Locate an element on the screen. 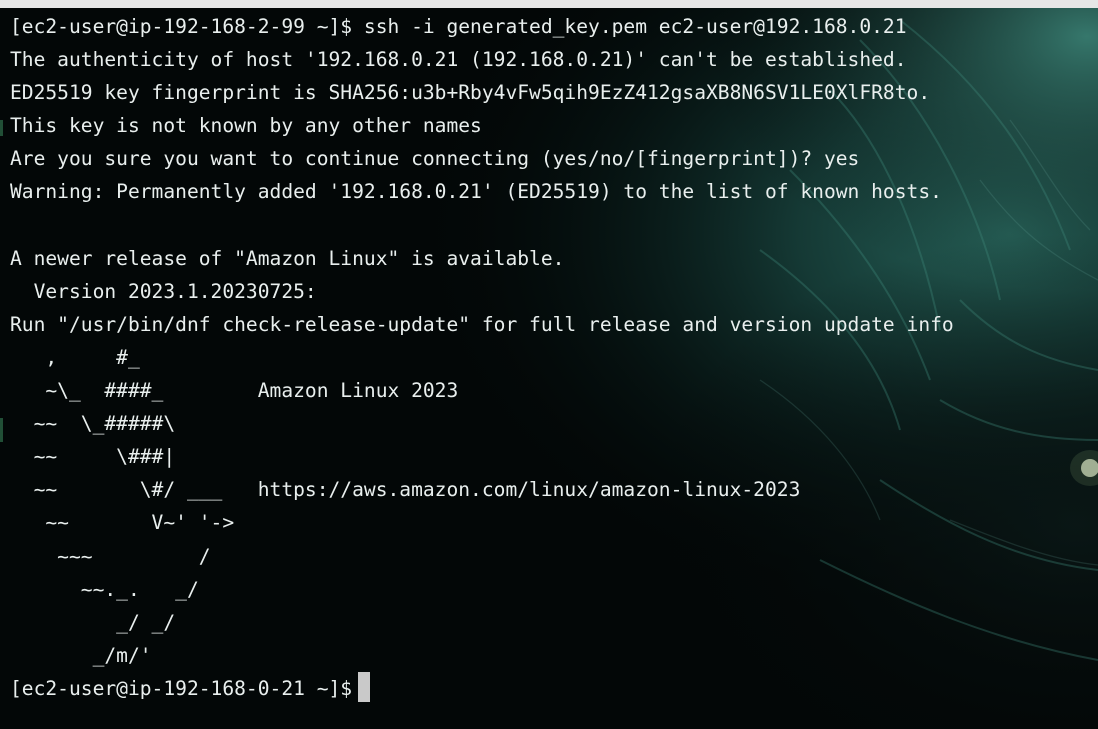 The width and height of the screenshot is (1098, 729). ascii-logo-line: ~~ \_#####\ is located at coordinates (93, 424).